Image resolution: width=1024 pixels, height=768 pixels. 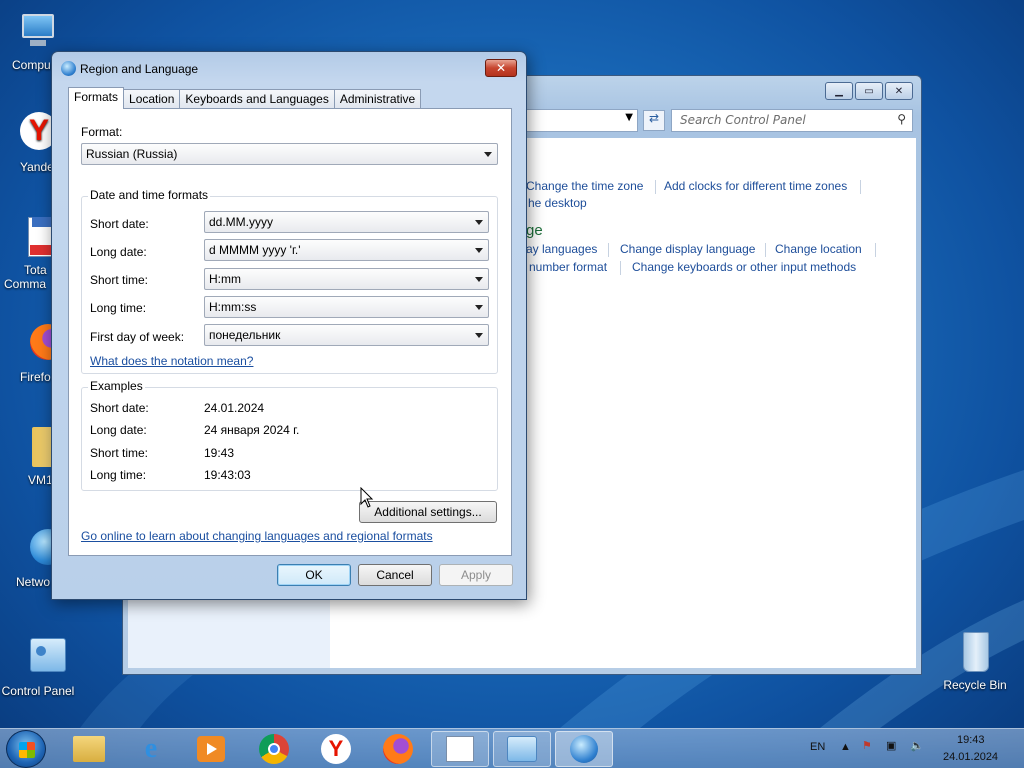 I want to click on tab-location: Location, so click(x=152, y=99).